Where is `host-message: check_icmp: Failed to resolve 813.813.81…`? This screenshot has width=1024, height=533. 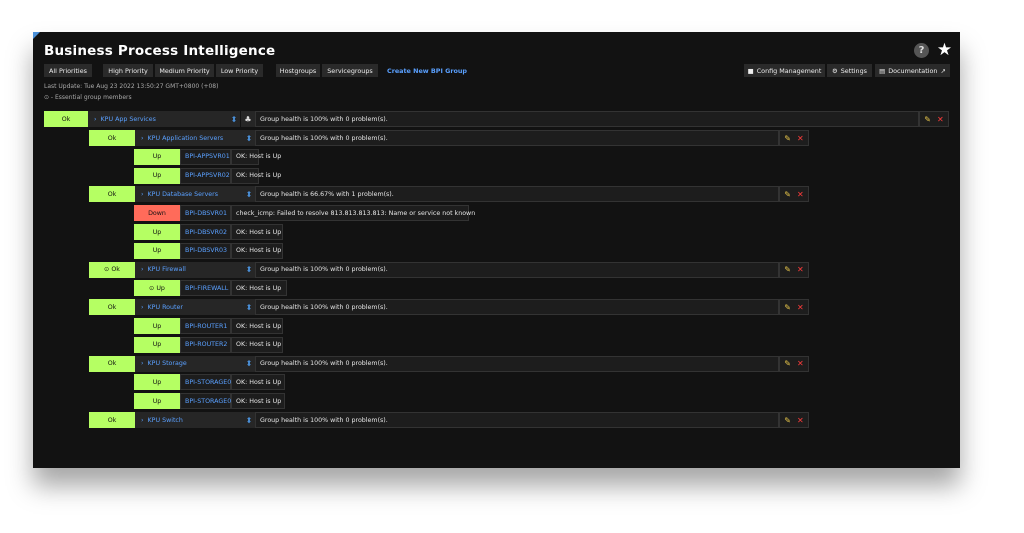
host-message: check_icmp: Failed to resolve 813.813.81… is located at coordinates (353, 213).